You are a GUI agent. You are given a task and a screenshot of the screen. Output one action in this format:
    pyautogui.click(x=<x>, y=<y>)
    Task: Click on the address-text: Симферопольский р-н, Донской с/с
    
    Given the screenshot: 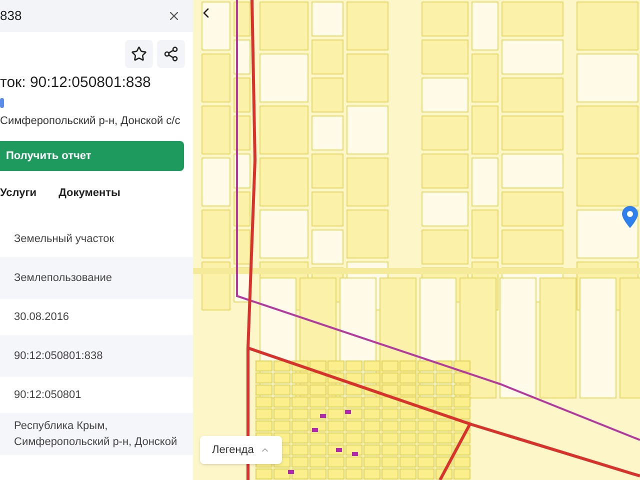 What is the action you would take?
    pyautogui.click(x=91, y=121)
    